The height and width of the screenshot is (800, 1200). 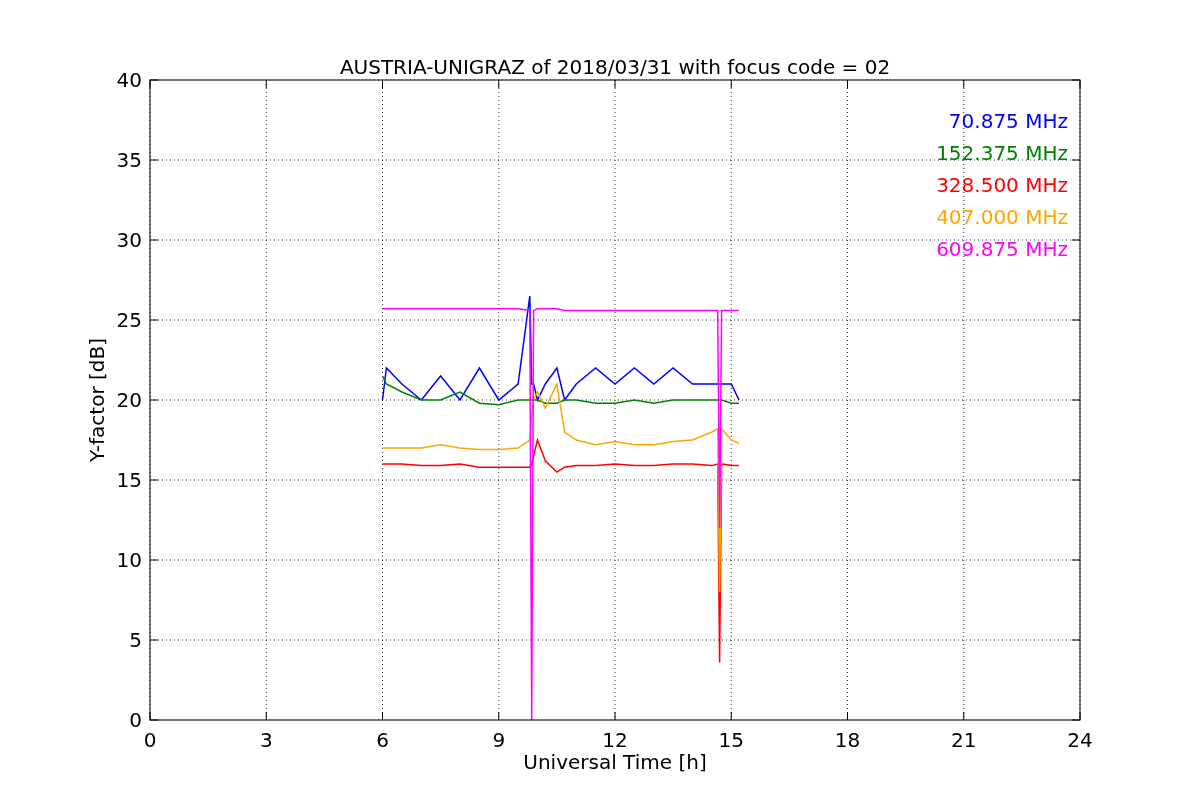 What do you see at coordinates (964, 740) in the screenshot?
I see `x-tick-label: 21` at bounding box center [964, 740].